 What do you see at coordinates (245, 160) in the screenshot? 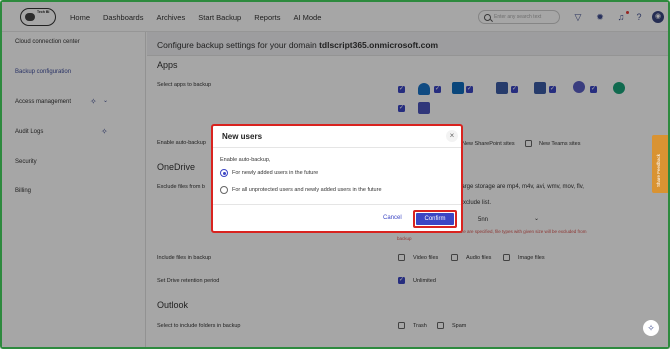
I see `dialog-subtitle: Enable auto-backup,` at bounding box center [245, 160].